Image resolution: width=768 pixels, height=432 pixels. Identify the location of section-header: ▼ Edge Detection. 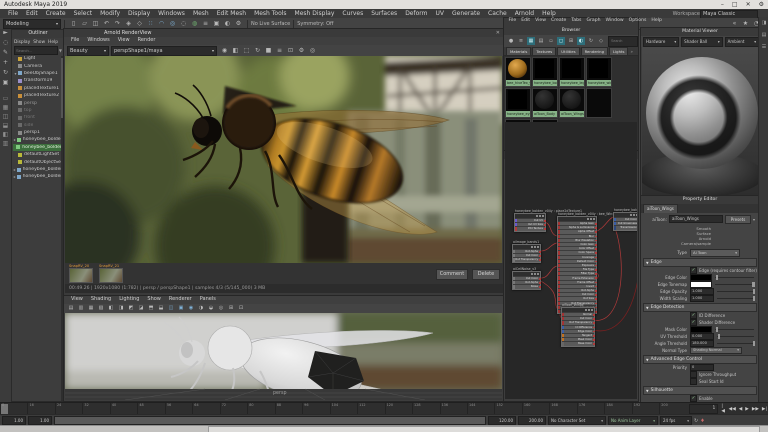
(700, 307).